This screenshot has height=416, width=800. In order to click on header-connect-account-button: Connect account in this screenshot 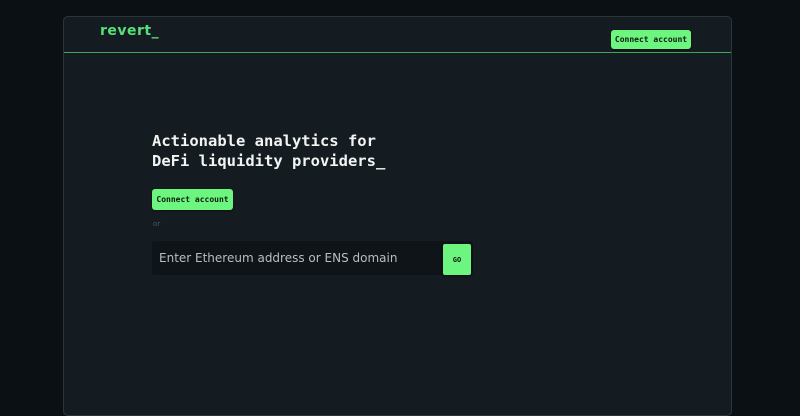, I will do `click(651, 39)`.